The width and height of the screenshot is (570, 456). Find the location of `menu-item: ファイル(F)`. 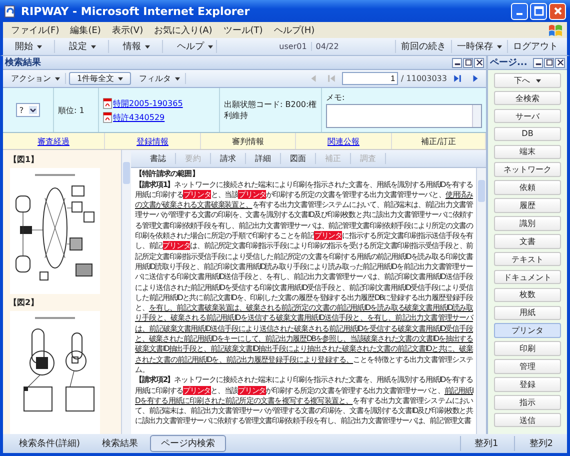

menu-item: ファイル(F) is located at coordinates (35, 30).